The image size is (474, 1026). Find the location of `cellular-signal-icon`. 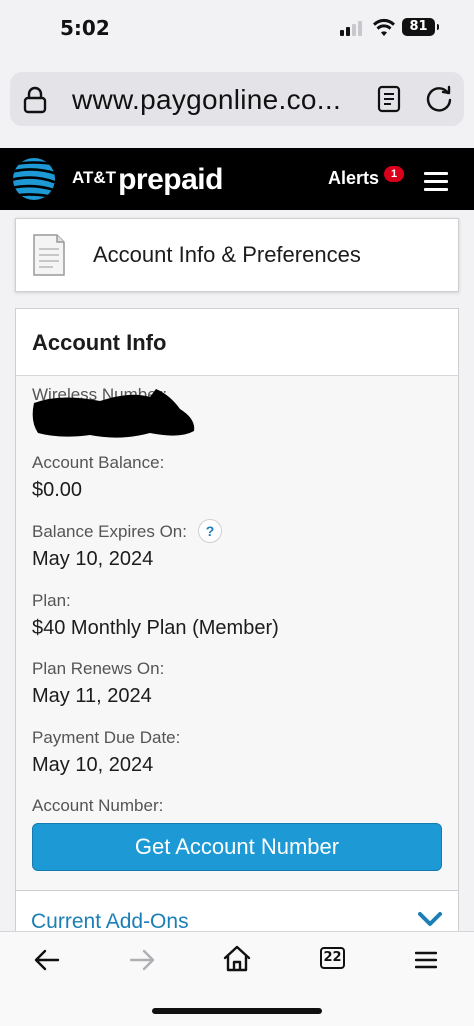

cellular-signal-icon is located at coordinates (353, 28).